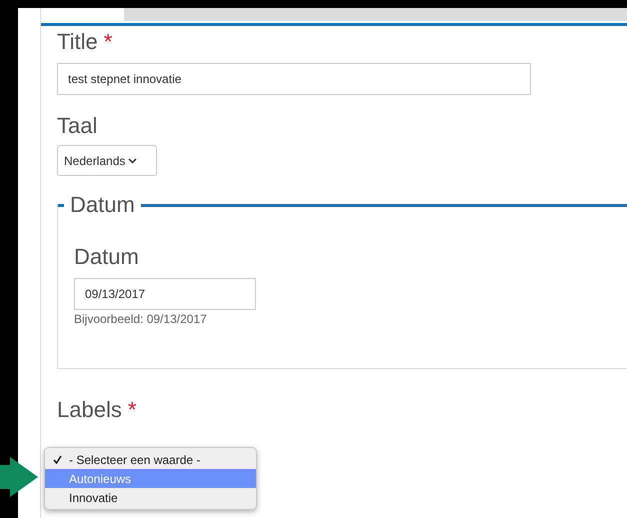  What do you see at coordinates (107, 160) in the screenshot?
I see `language-select: Nederlands` at bounding box center [107, 160].